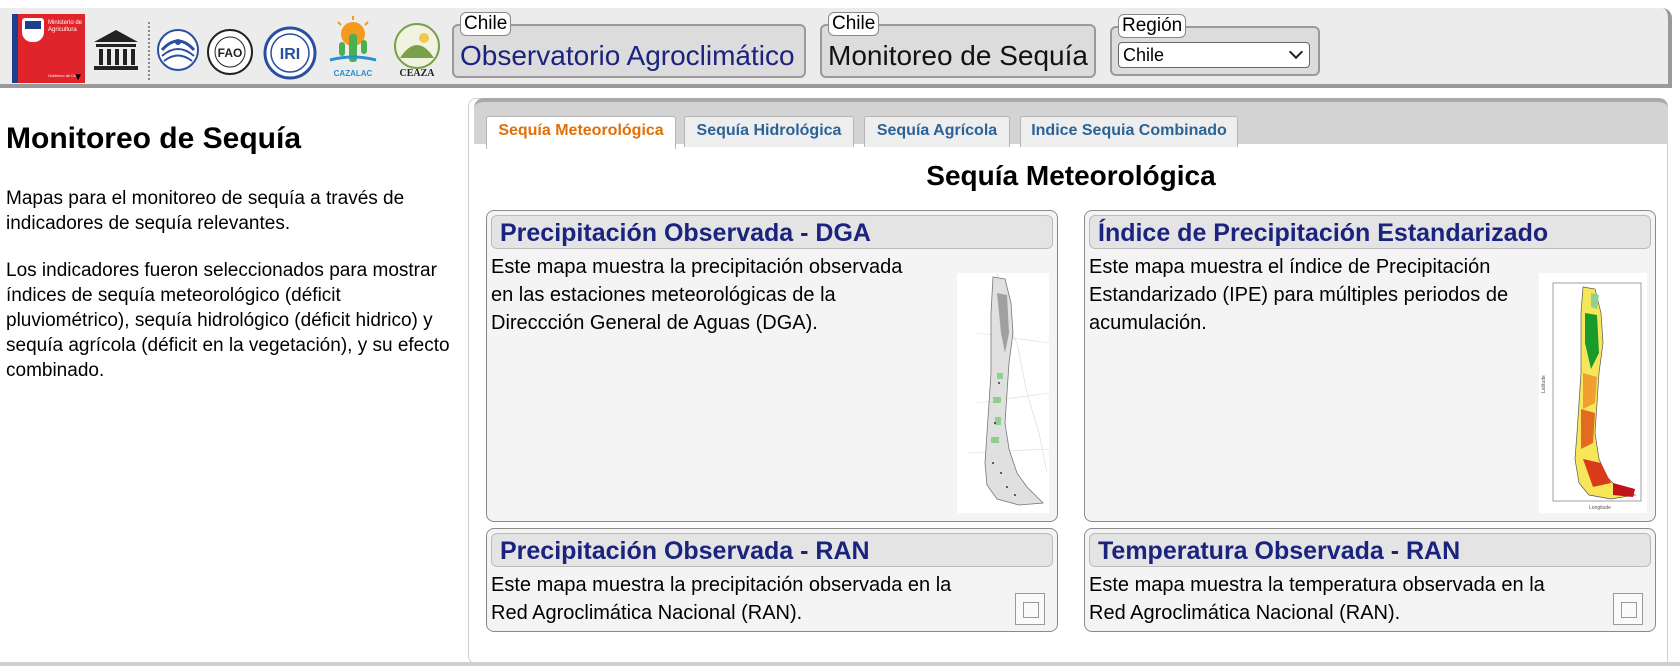 The height and width of the screenshot is (666, 1680). What do you see at coordinates (353, 73) in the screenshot?
I see `cazalac-logo-text: CAZALAC` at bounding box center [353, 73].